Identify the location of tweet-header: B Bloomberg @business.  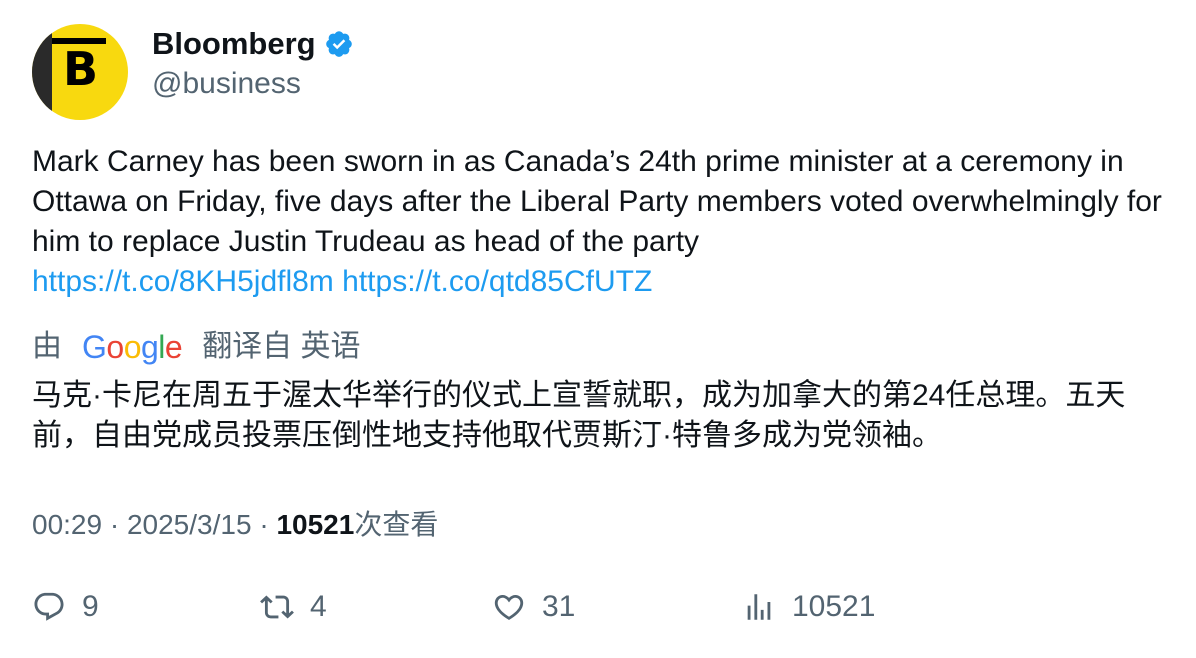
(193, 72).